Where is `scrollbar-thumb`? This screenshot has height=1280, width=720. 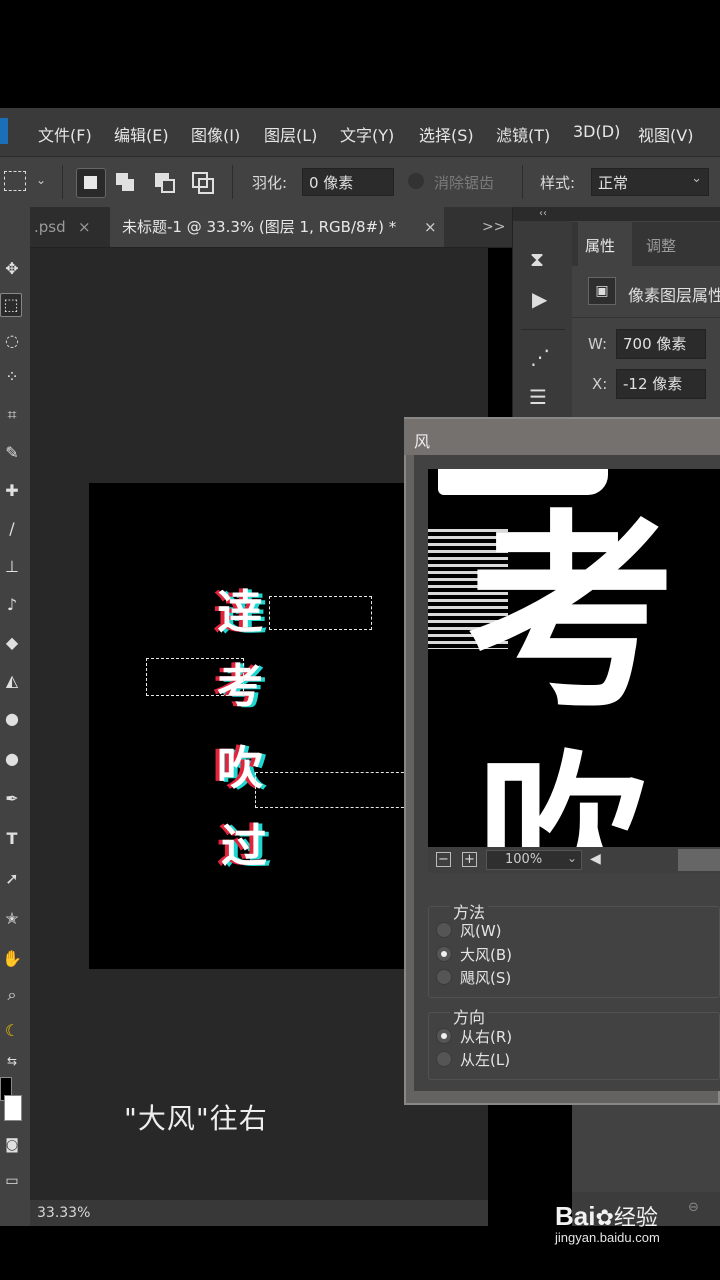
scrollbar-thumb is located at coordinates (699, 860).